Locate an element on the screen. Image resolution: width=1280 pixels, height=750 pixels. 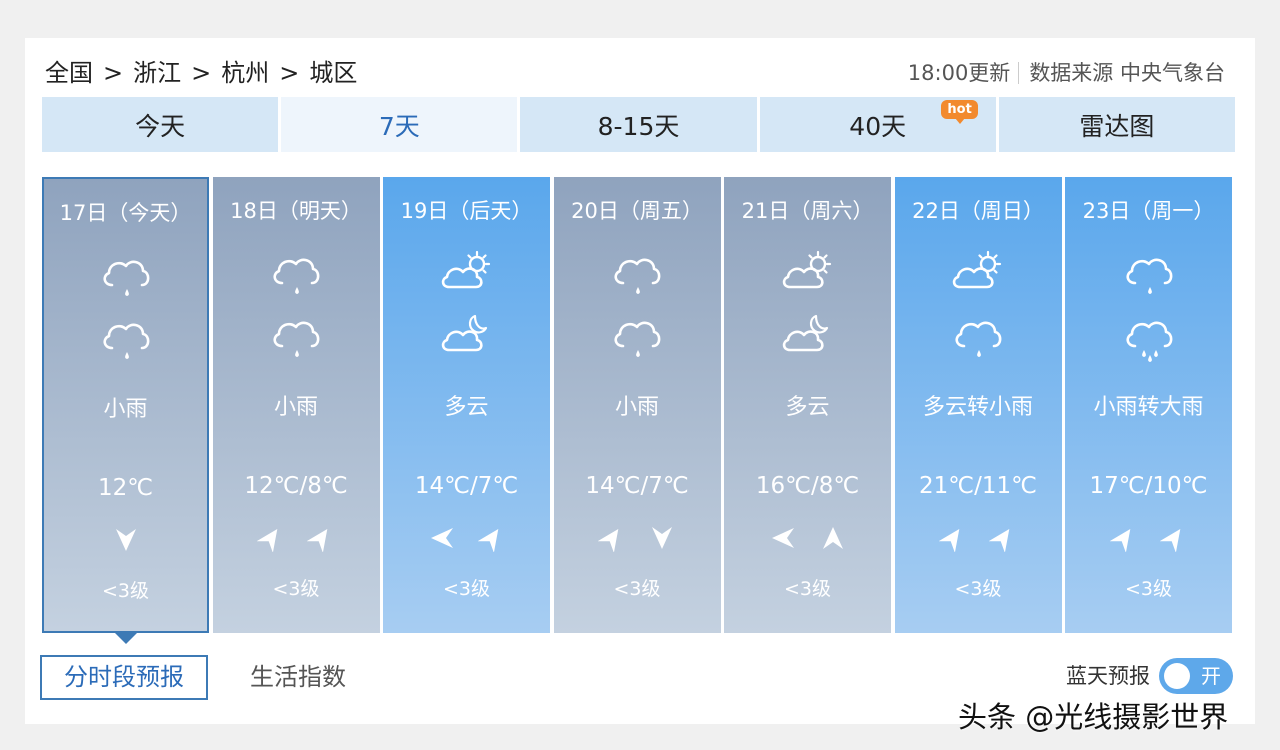
wind-arrow-up-icon is located at coordinates (833, 540).